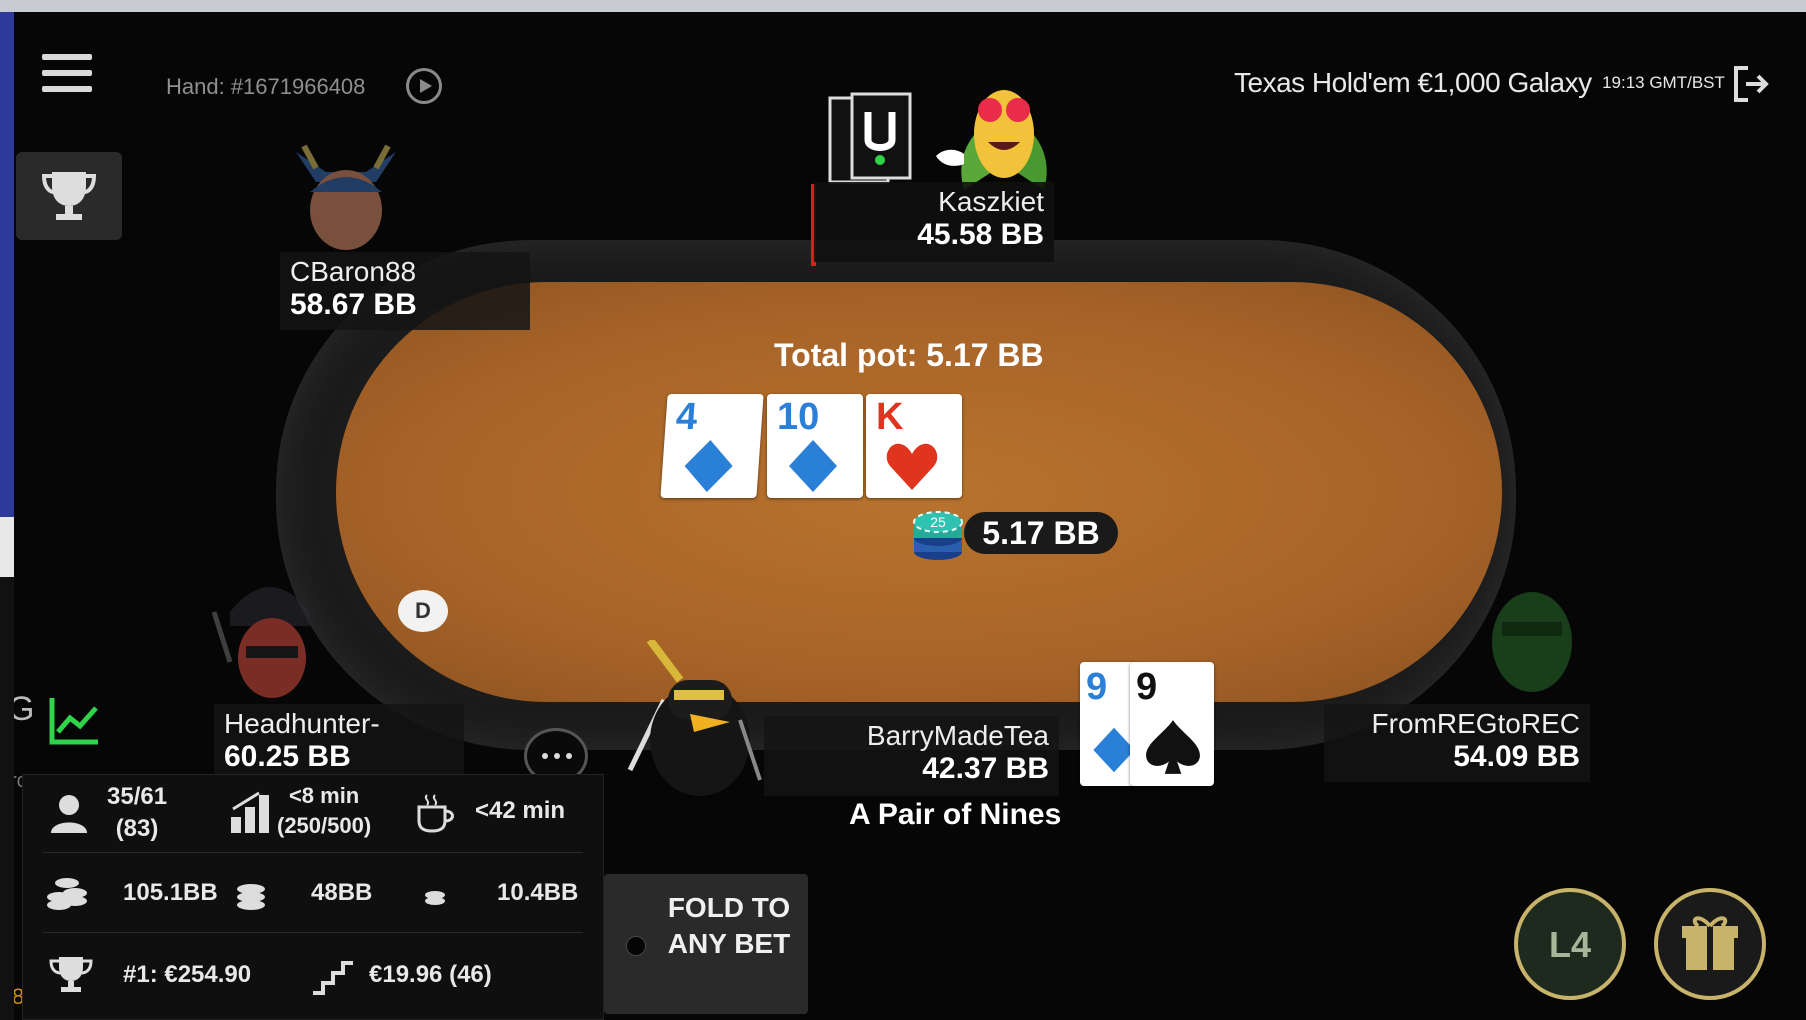  I want to click on dealer-button: D, so click(423, 611).